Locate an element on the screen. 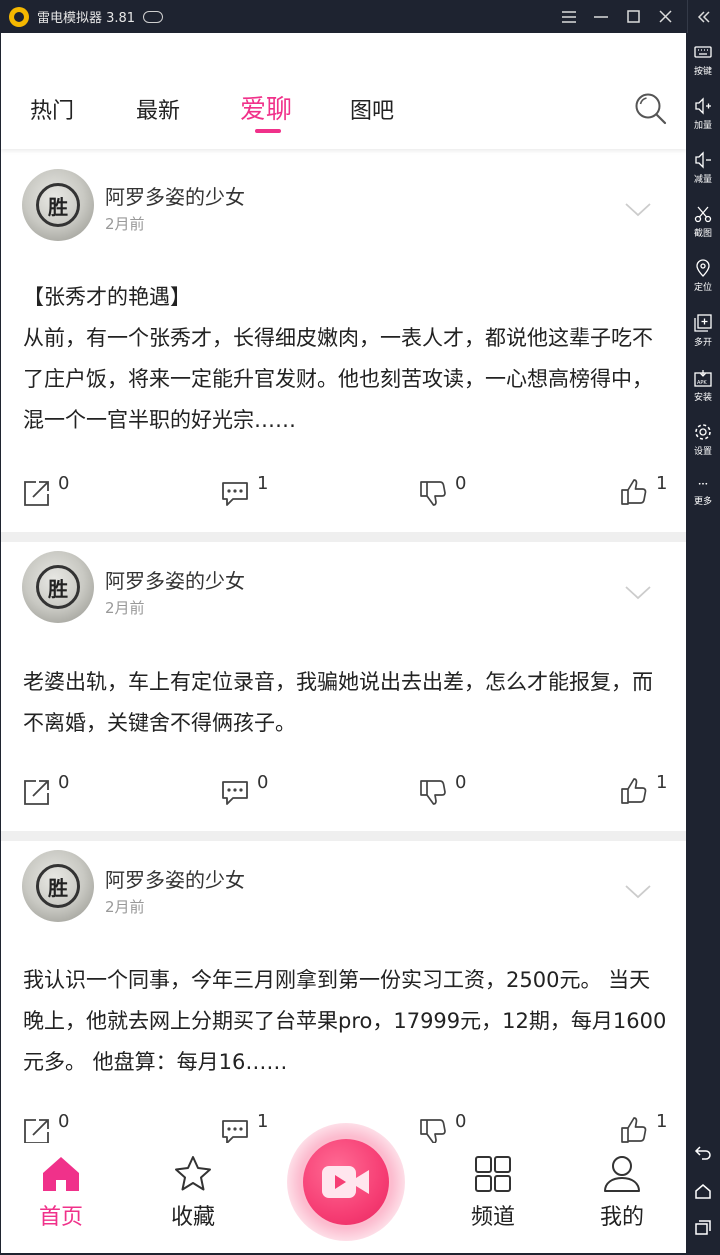 This screenshot has width=720, height=1255. video-camera-icon is located at coordinates (345, 1182).